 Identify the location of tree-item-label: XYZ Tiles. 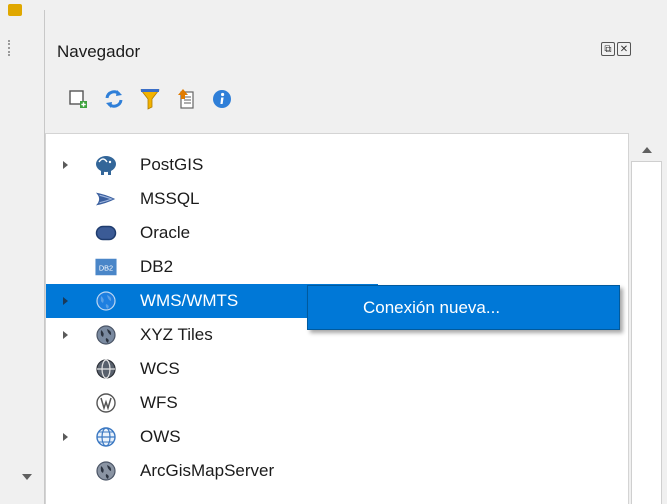
(176, 334).